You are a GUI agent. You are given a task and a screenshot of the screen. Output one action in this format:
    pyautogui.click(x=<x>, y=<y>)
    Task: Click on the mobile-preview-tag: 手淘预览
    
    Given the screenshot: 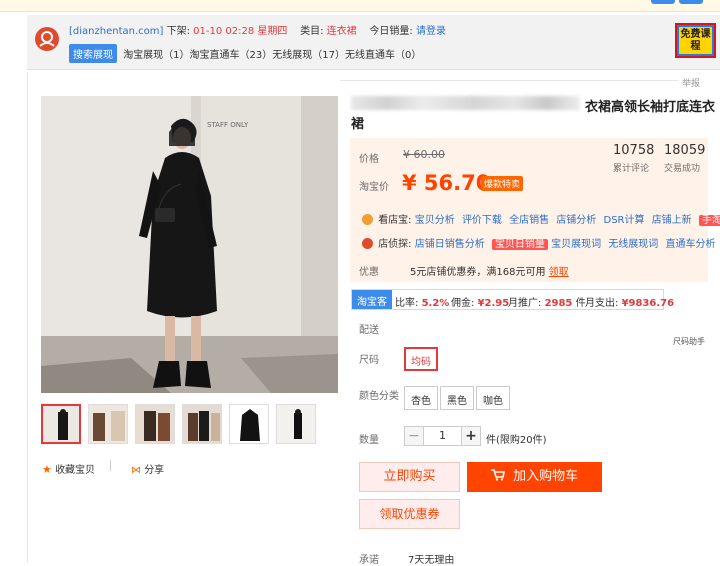 What is the action you would take?
    pyautogui.click(x=709, y=220)
    